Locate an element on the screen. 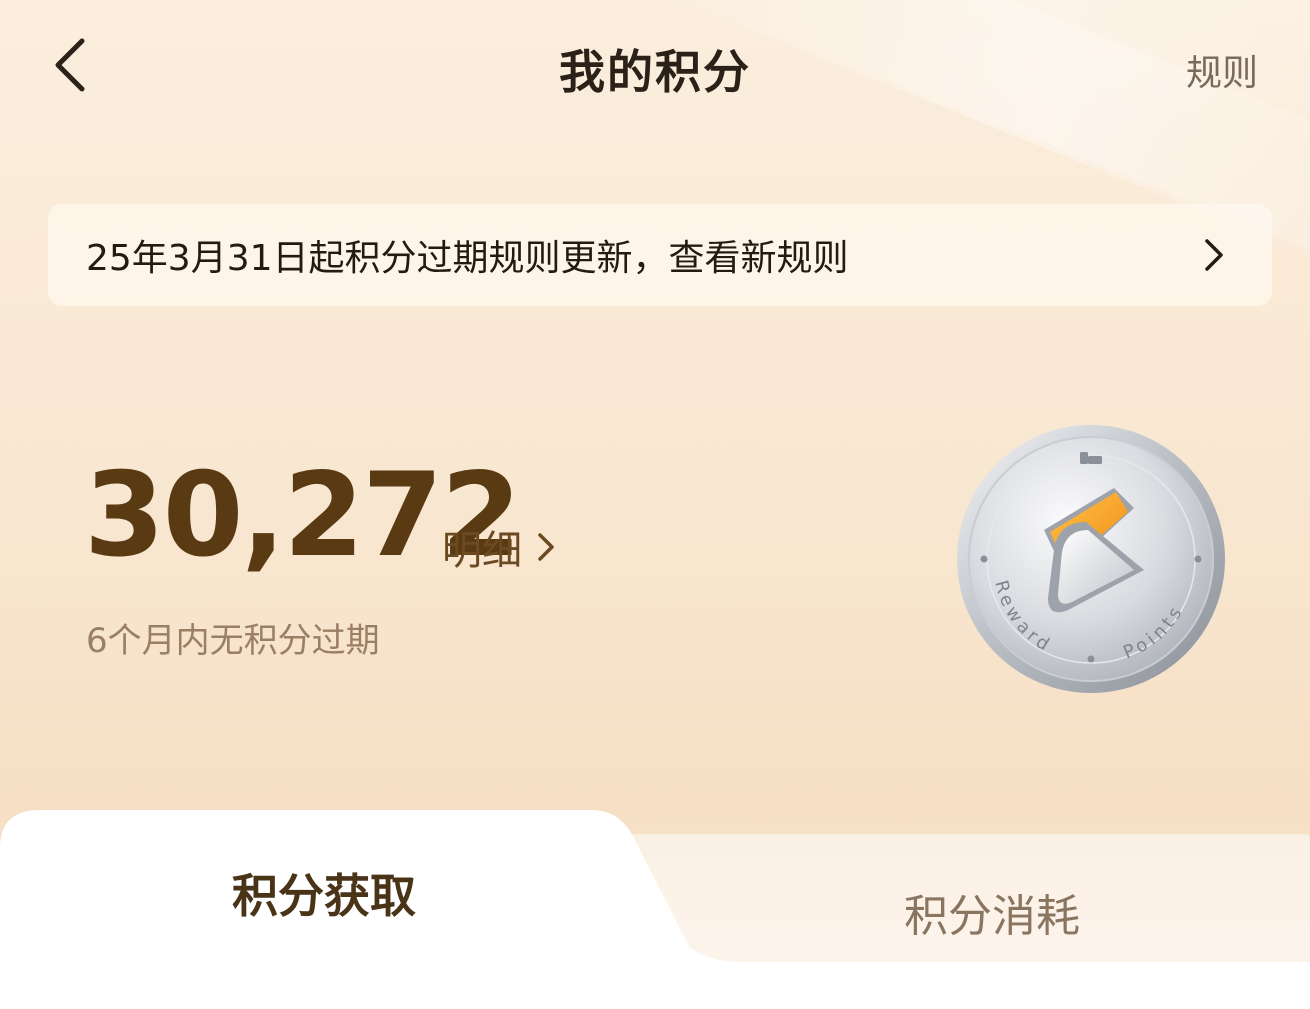  notice-text: 25年3月31日起积分过期规则更新，查看新规则 is located at coordinates (467, 258).